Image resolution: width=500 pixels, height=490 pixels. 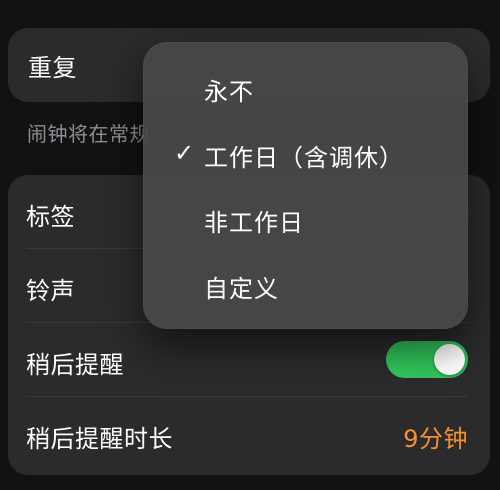 What do you see at coordinates (449, 359) in the screenshot?
I see `toggle-knob` at bounding box center [449, 359].